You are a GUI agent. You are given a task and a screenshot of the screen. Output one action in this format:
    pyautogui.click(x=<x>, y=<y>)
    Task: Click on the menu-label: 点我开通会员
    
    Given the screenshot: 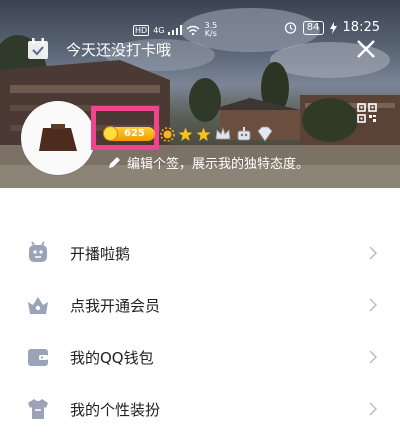 What is the action you would take?
    pyautogui.click(x=115, y=306)
    